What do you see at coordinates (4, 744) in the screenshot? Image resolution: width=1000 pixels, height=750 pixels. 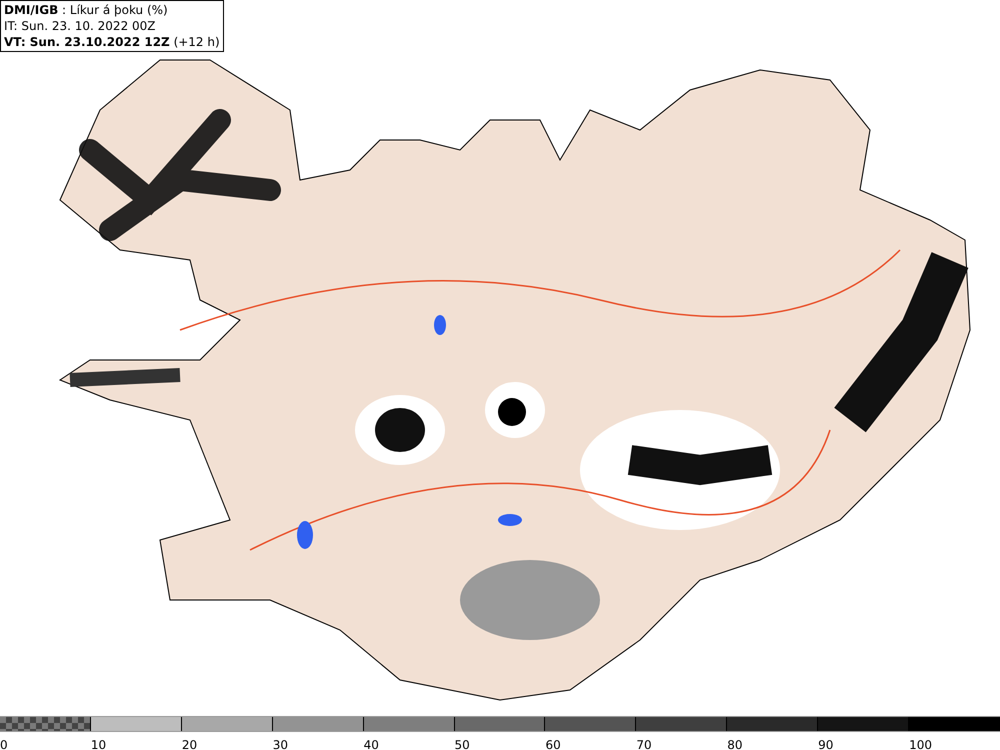 I see `legend-label: 0` at bounding box center [4, 744].